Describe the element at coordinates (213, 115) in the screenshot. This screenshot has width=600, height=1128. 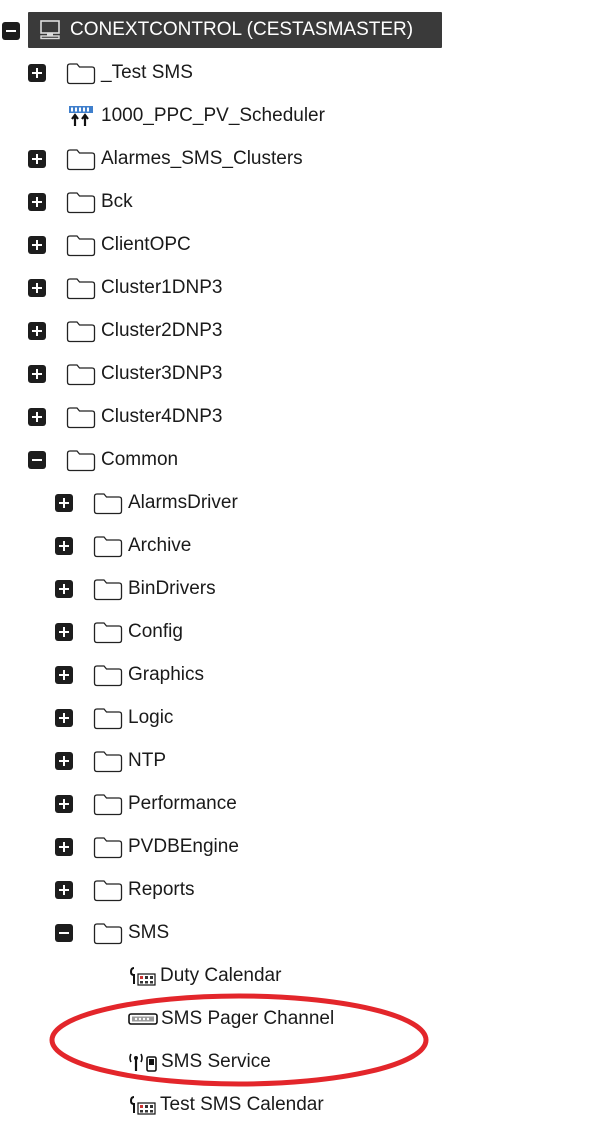
I see `item-label: 1000_PPC_PV_Scheduler` at that location.